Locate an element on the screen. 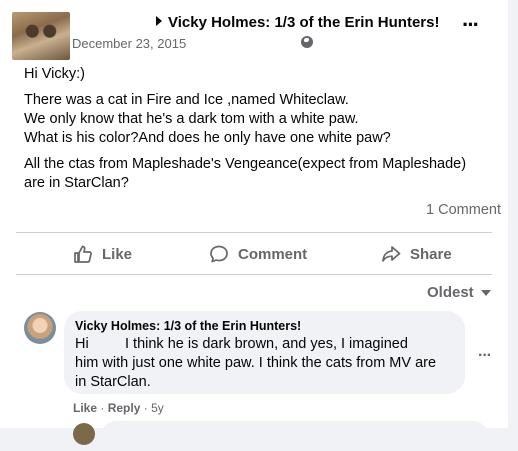  reply-bubble is located at coordinates (294, 436).